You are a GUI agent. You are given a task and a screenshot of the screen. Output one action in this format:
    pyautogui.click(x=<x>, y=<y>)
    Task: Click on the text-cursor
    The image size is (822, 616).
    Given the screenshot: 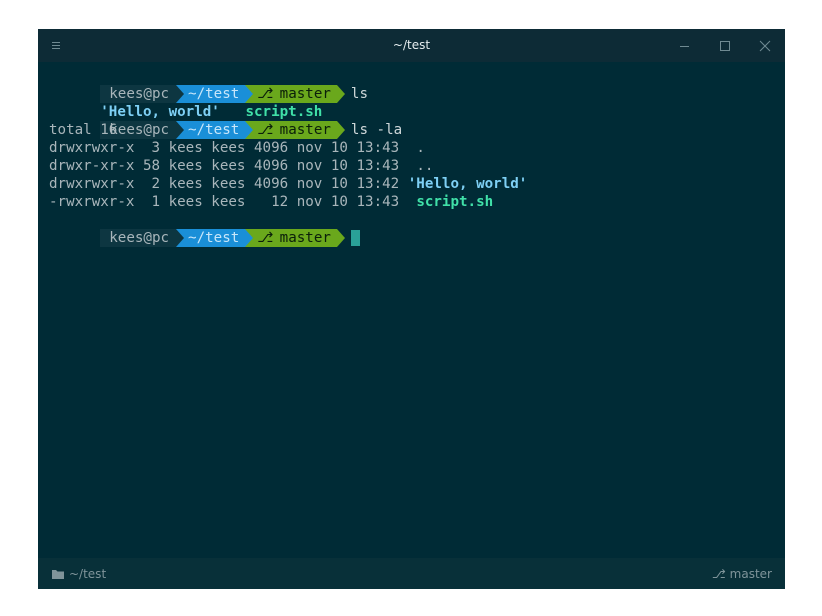 What is the action you would take?
    pyautogui.click(x=355, y=238)
    